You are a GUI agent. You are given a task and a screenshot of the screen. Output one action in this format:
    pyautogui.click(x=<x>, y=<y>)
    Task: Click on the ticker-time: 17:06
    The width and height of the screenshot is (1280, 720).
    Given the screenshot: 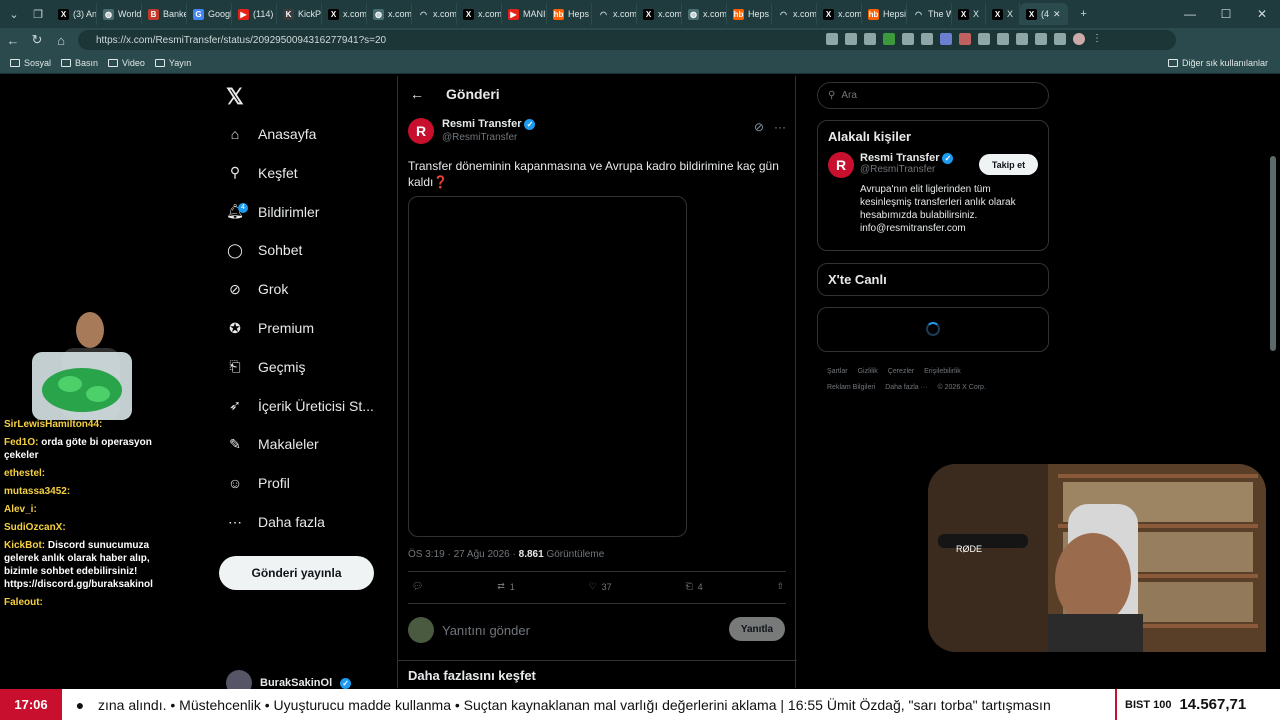 What is the action you would take?
    pyautogui.click(x=31, y=704)
    